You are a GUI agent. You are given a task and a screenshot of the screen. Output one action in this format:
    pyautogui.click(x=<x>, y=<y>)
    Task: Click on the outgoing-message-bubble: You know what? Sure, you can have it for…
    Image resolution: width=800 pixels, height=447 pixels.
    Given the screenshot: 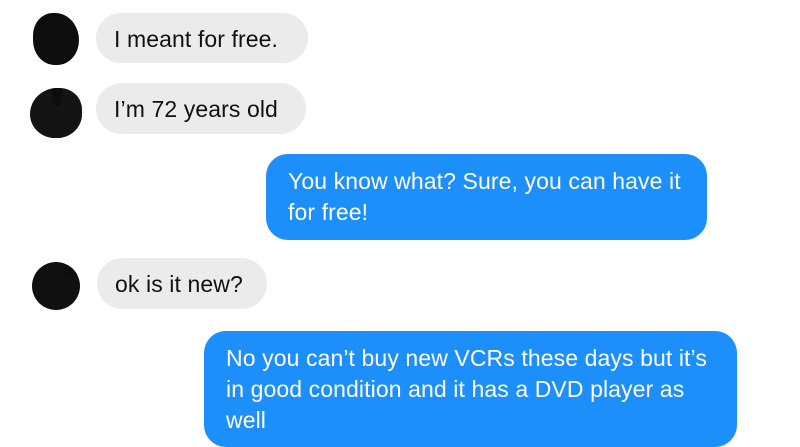 What is the action you would take?
    pyautogui.click(x=486, y=197)
    